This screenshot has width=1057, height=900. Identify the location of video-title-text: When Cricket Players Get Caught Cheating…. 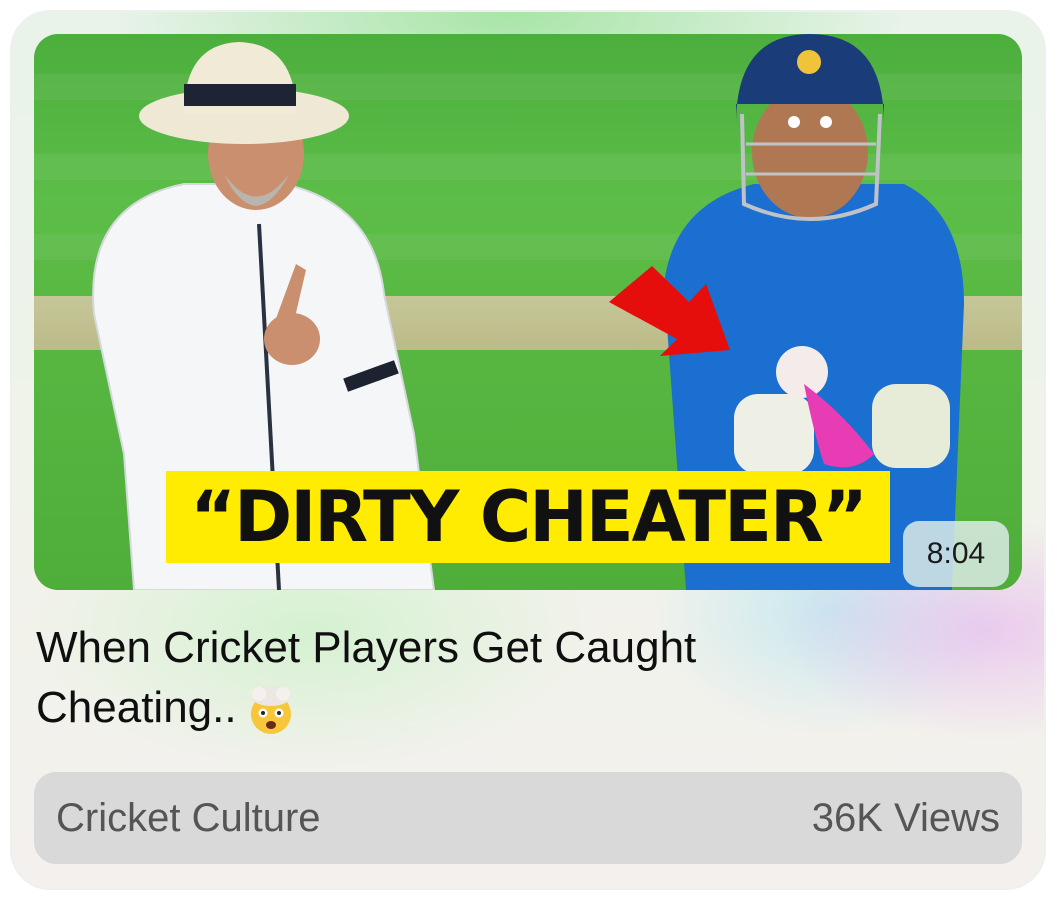
(366, 677).